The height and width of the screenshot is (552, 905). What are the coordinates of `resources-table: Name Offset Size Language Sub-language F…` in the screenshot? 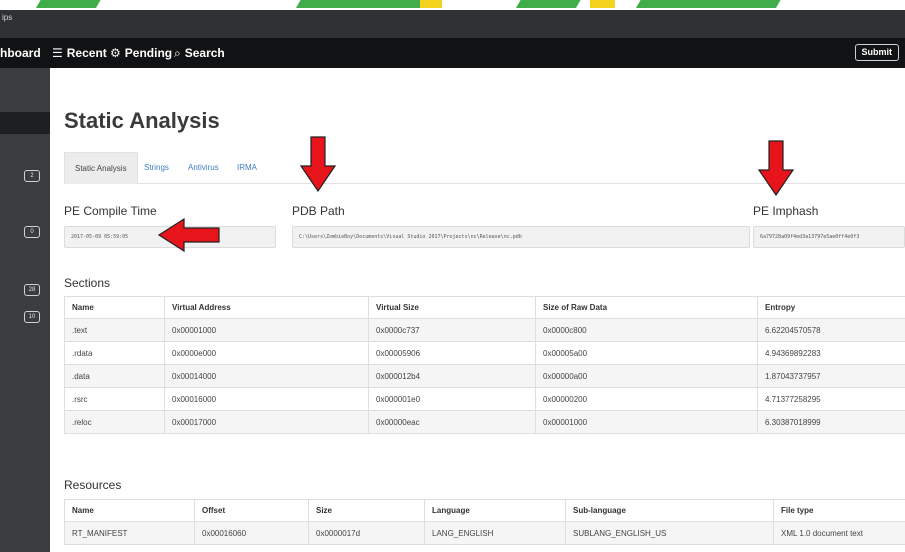 It's located at (484, 522).